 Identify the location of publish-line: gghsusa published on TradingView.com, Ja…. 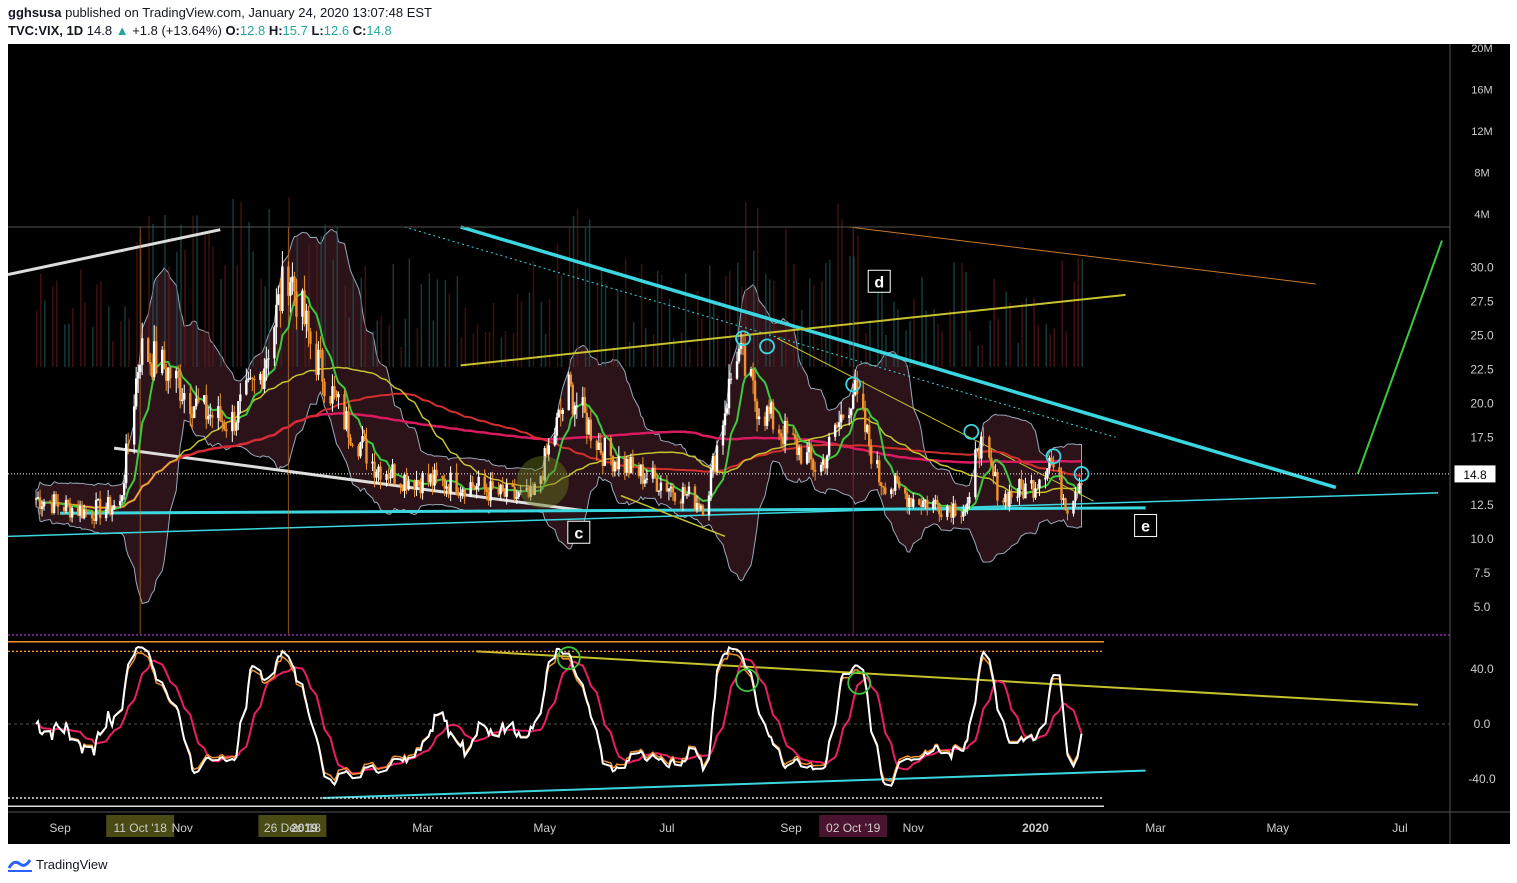
(220, 13).